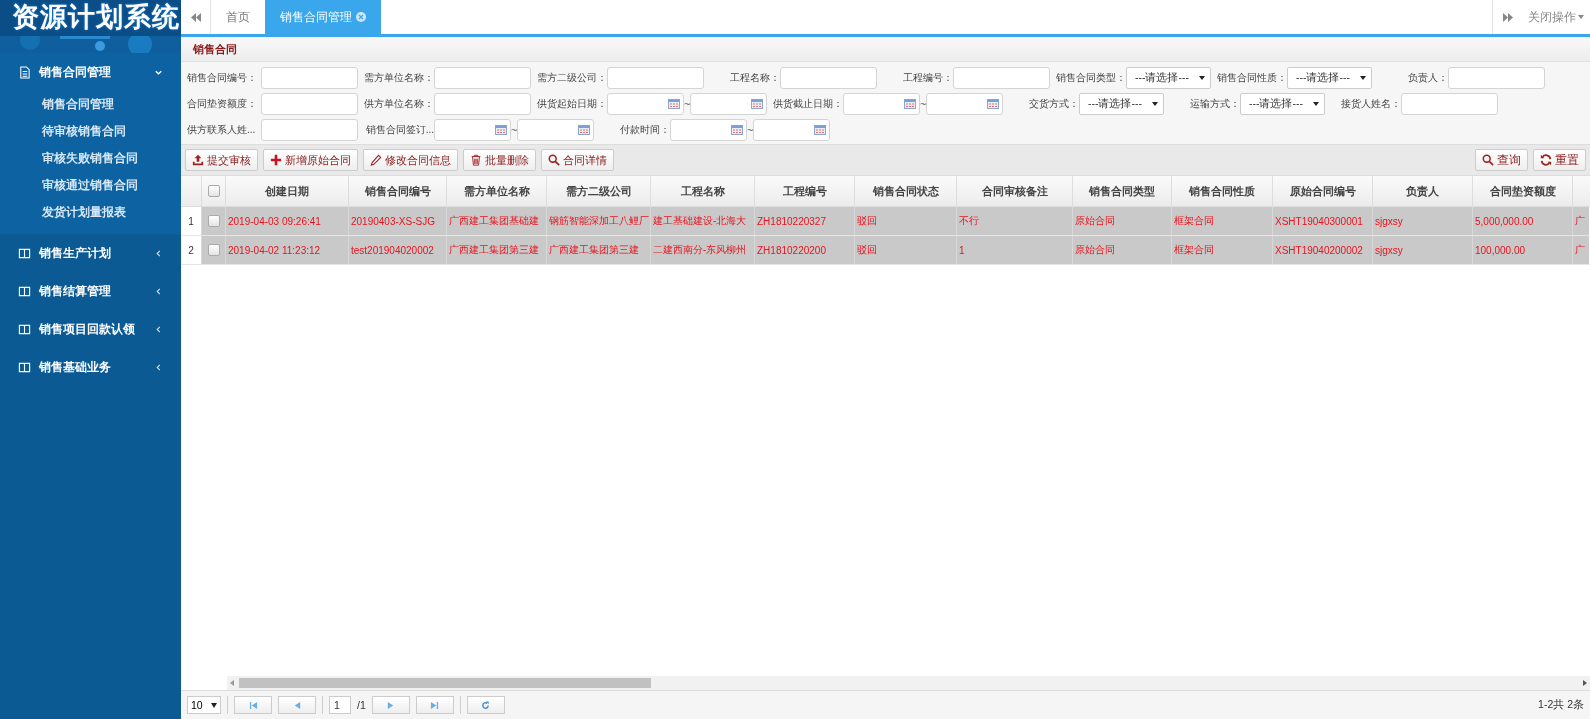 Image resolution: width=1590 pixels, height=719 pixels. I want to click on next-page-button, so click(390, 705).